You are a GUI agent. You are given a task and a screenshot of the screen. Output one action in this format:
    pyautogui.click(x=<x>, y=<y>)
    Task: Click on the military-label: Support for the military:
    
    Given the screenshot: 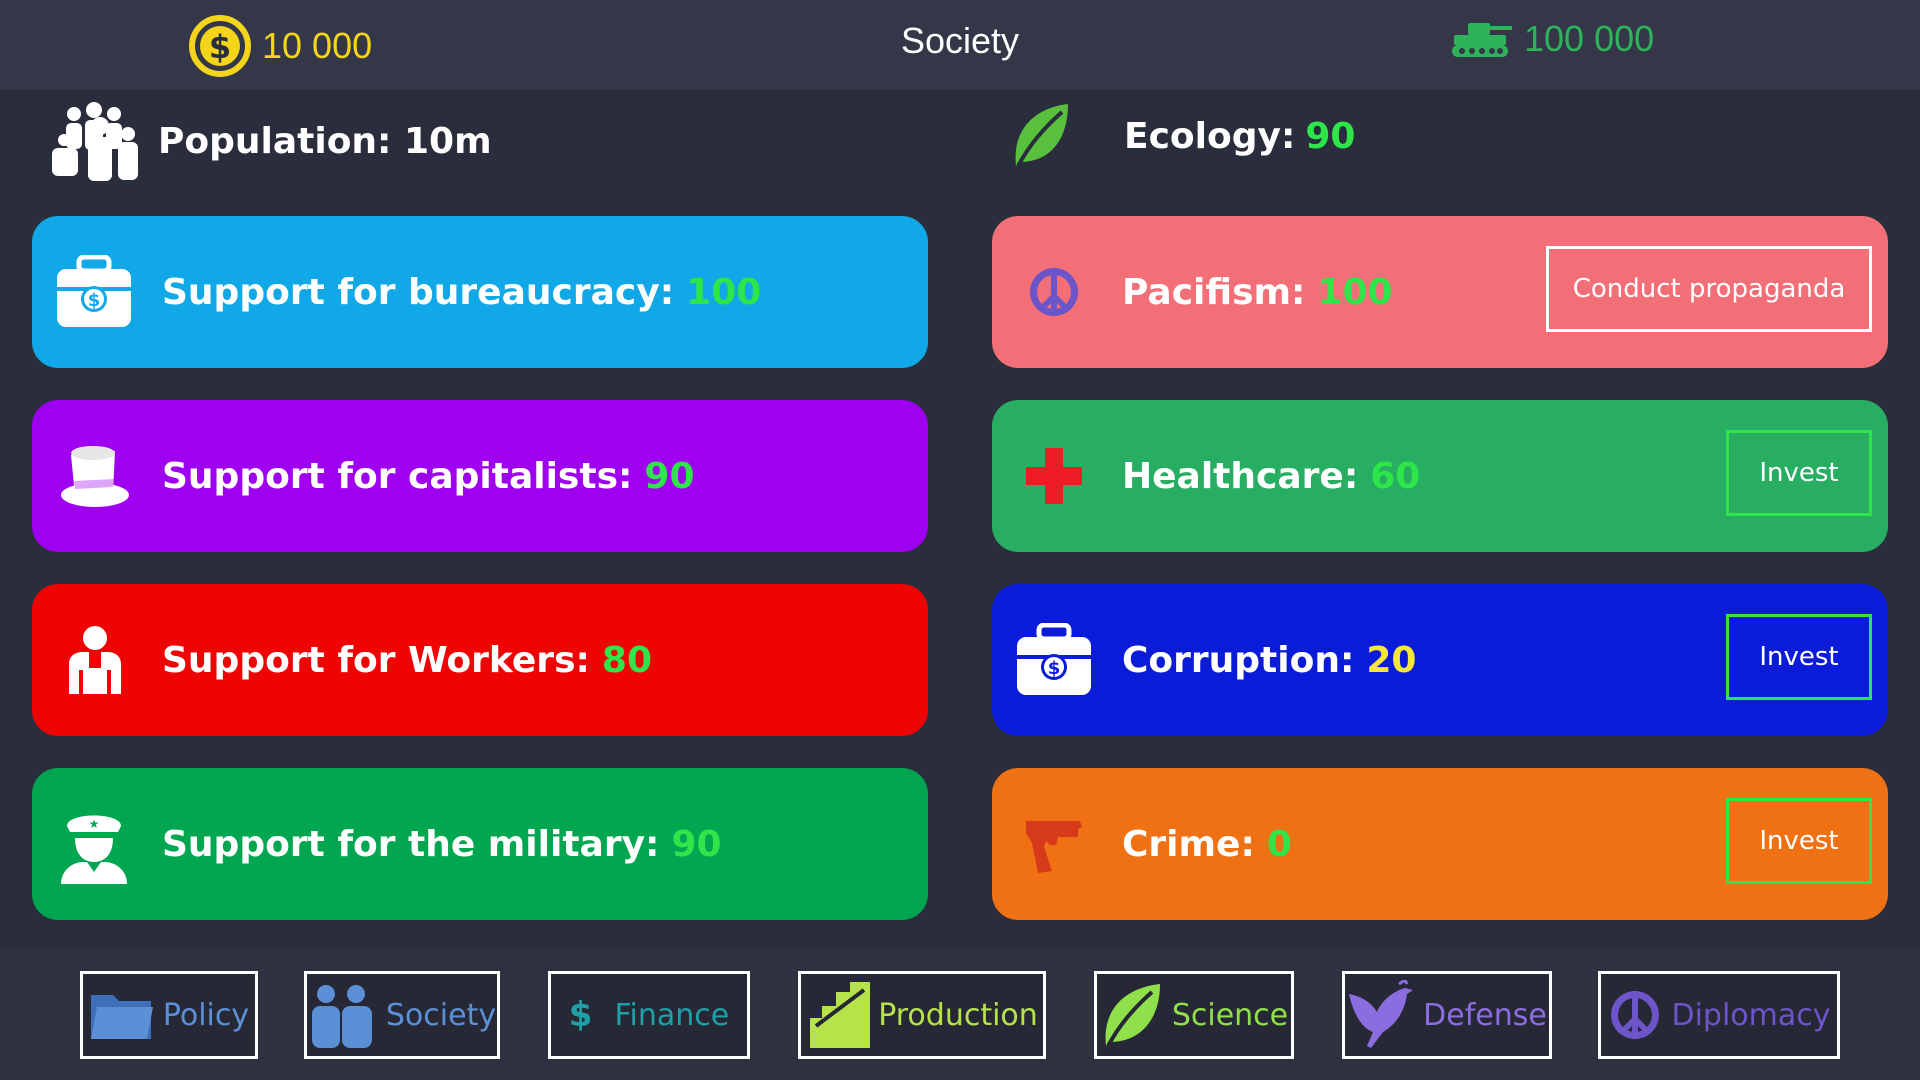 What is the action you would take?
    pyautogui.click(x=411, y=844)
    